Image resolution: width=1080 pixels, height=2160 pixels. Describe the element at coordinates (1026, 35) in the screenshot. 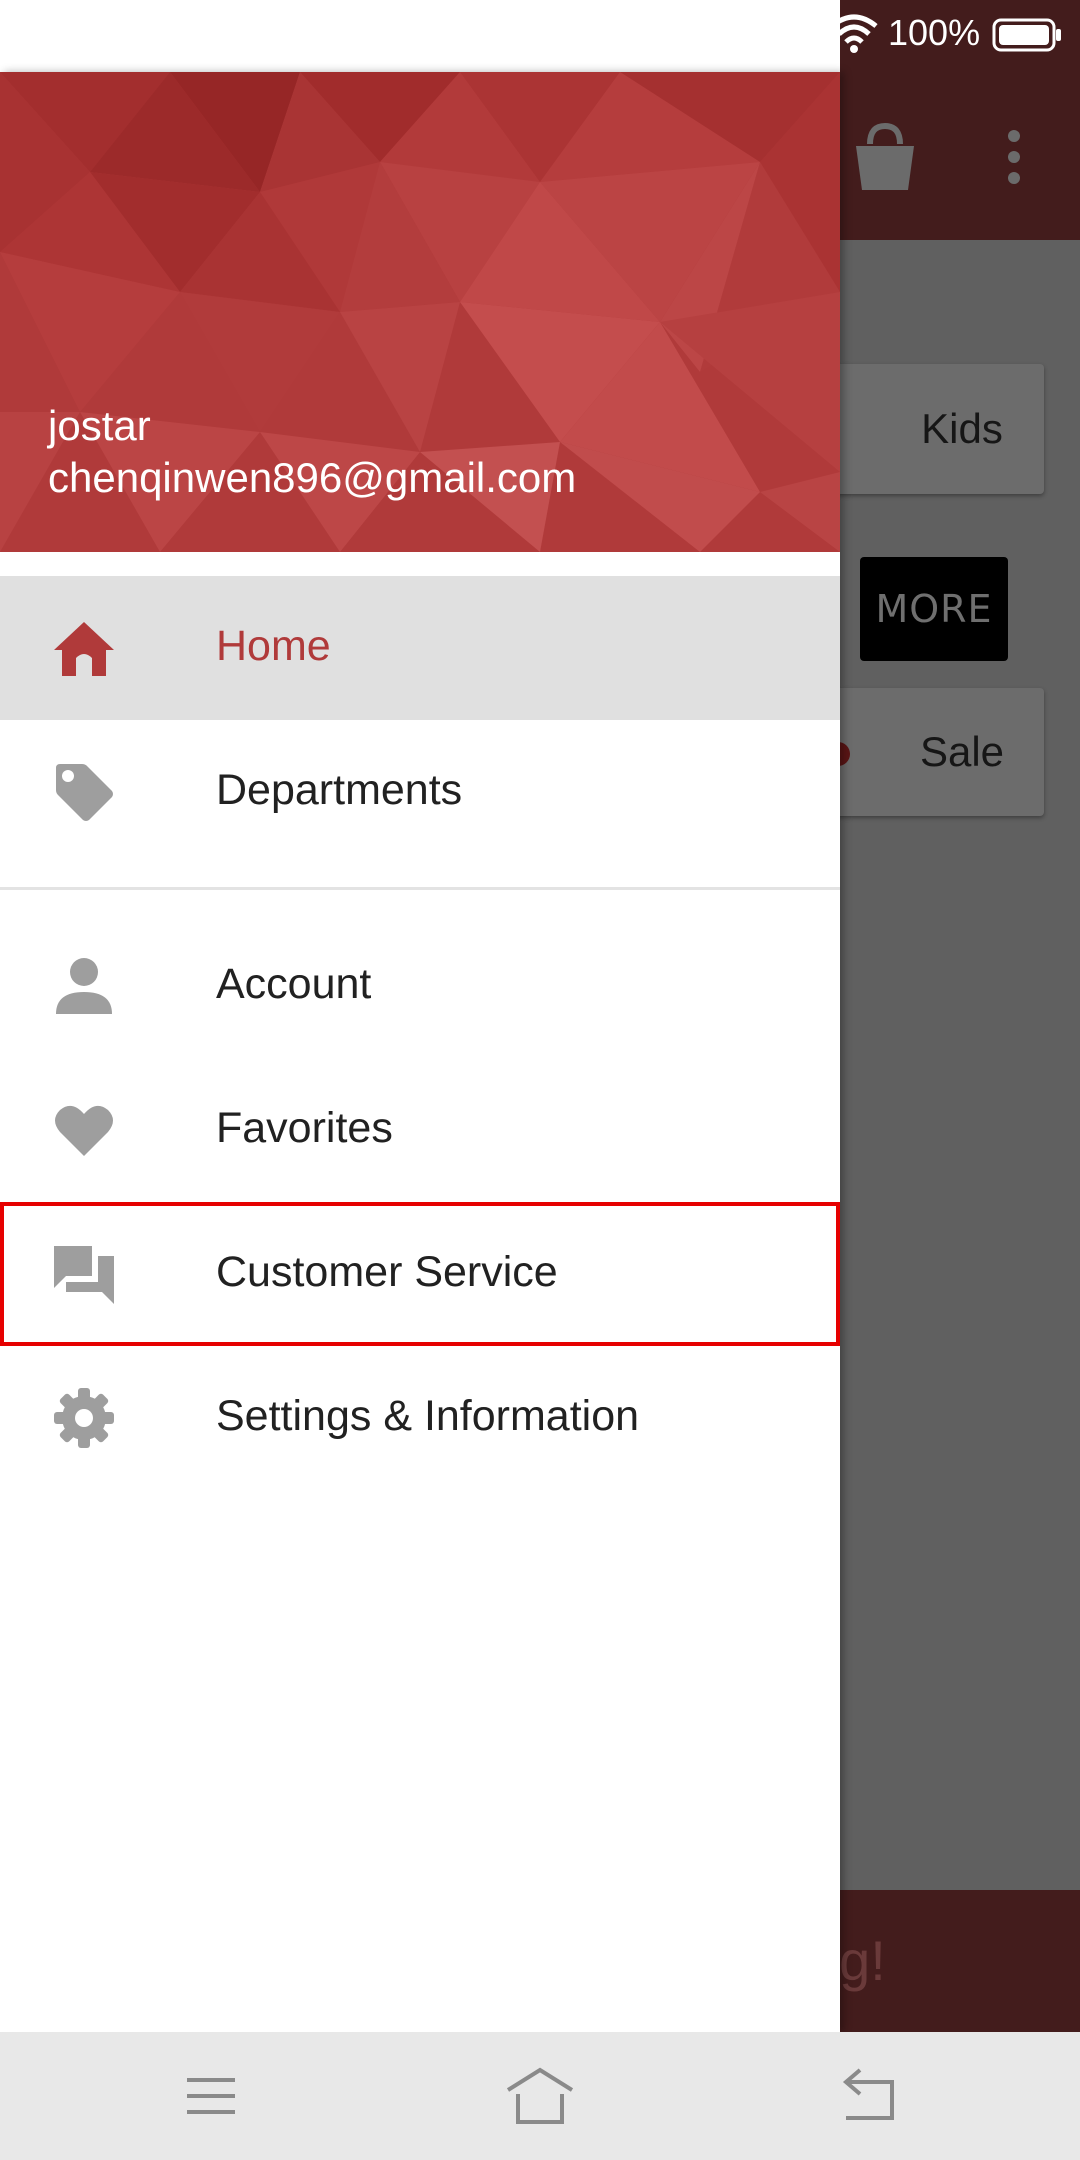

I see `battery-icon` at that location.